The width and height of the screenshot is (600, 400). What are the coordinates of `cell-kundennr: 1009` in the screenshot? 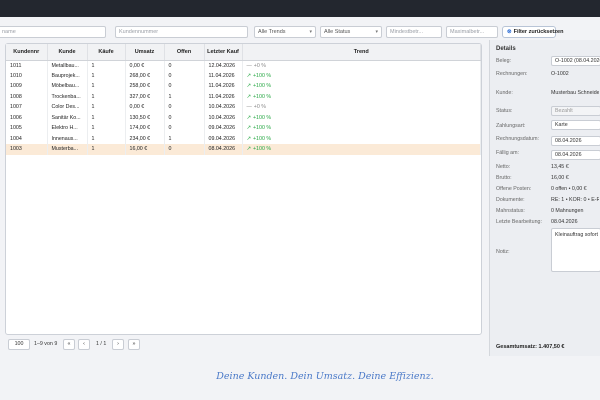 It's located at (27, 86).